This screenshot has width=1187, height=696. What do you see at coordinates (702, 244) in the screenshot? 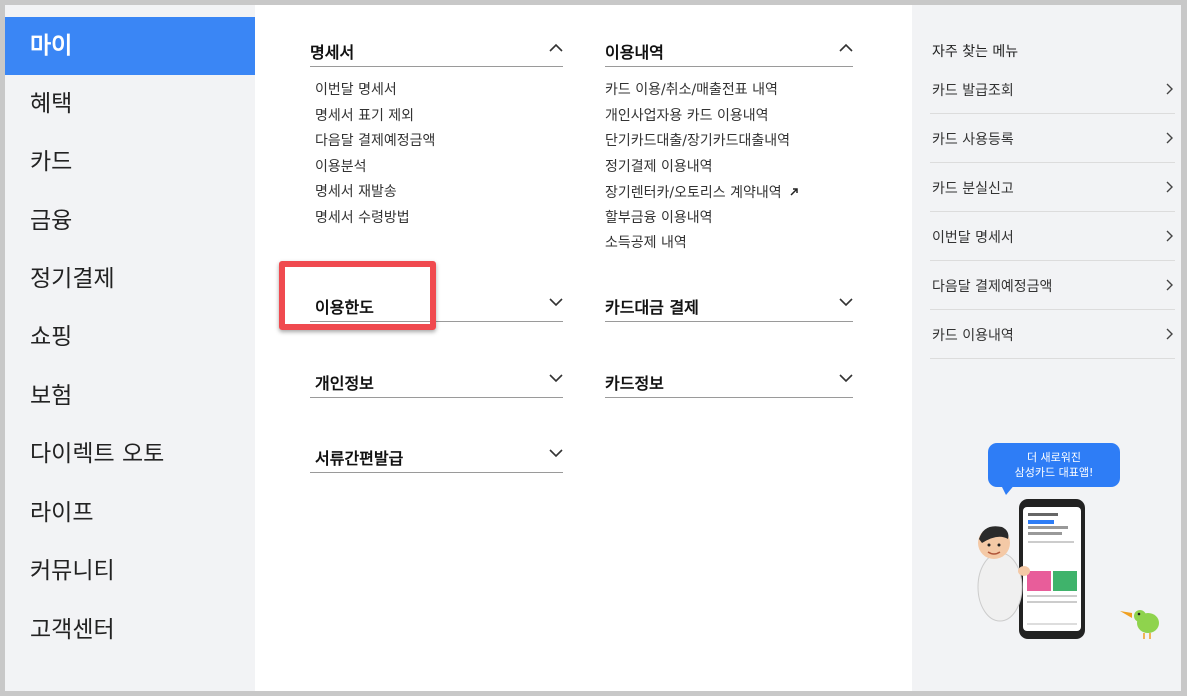
I see `link-tax-deduction: 소득공제 내역` at bounding box center [702, 244].